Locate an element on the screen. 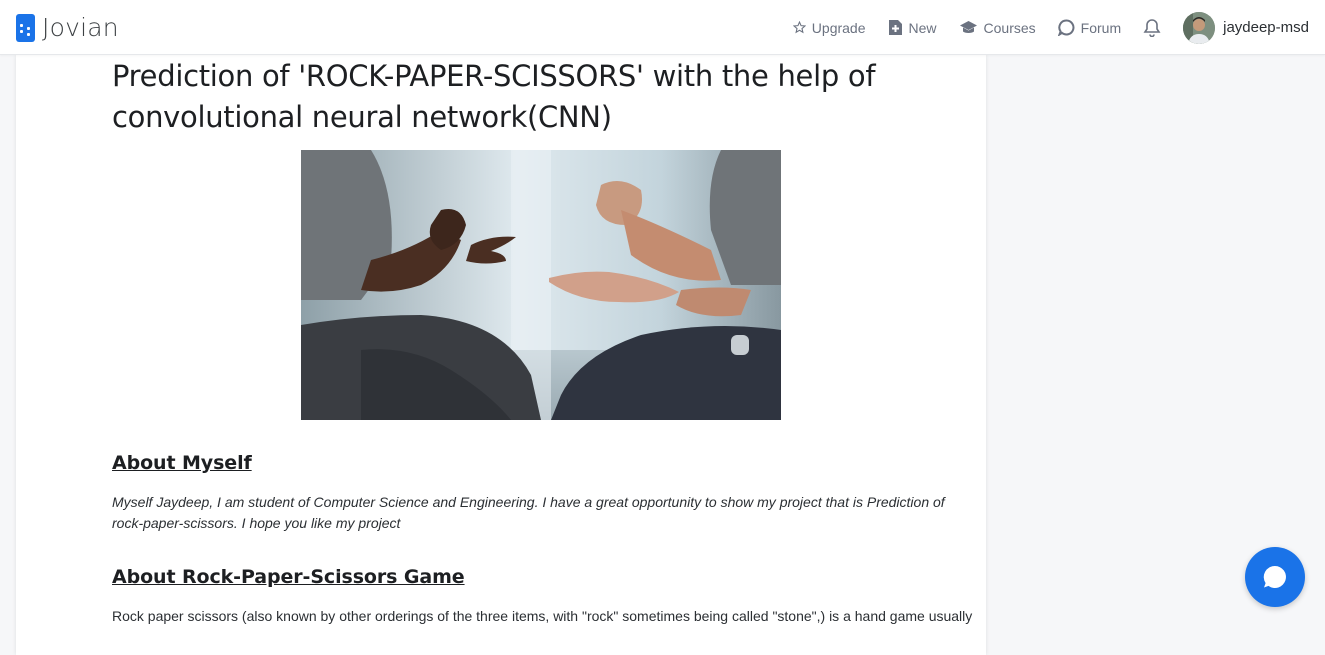 The height and width of the screenshot is (655, 1325). nav-upgrade-label: Upgrade is located at coordinates (838, 27).